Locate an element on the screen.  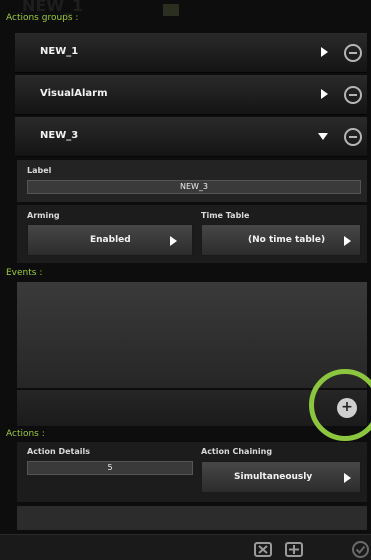
group-row-visualalarm: VisualAlarm is located at coordinates (191, 95).